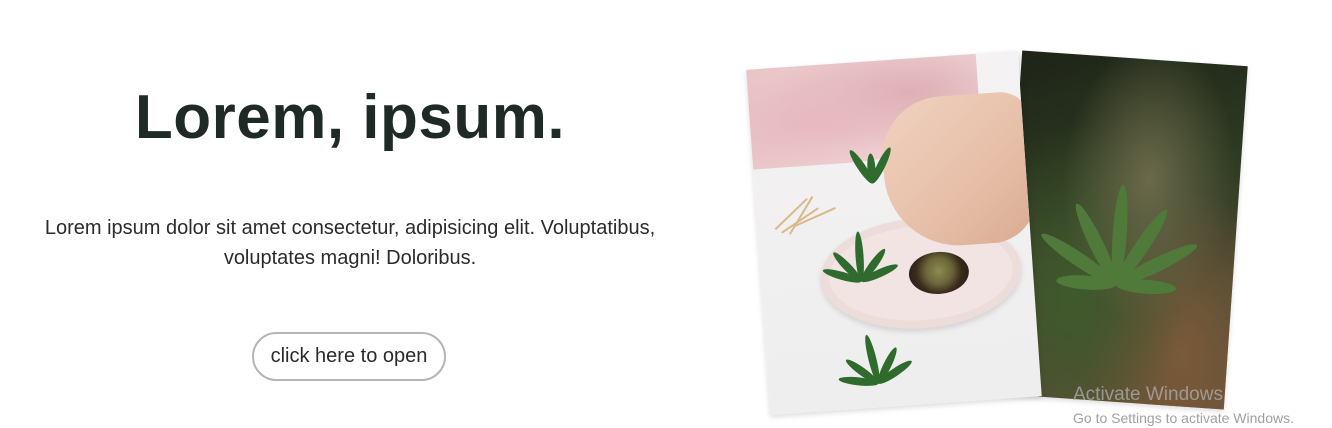 This screenshot has width=1332, height=428. What do you see at coordinates (349, 356) in the screenshot?
I see `open-button: click here to open` at bounding box center [349, 356].